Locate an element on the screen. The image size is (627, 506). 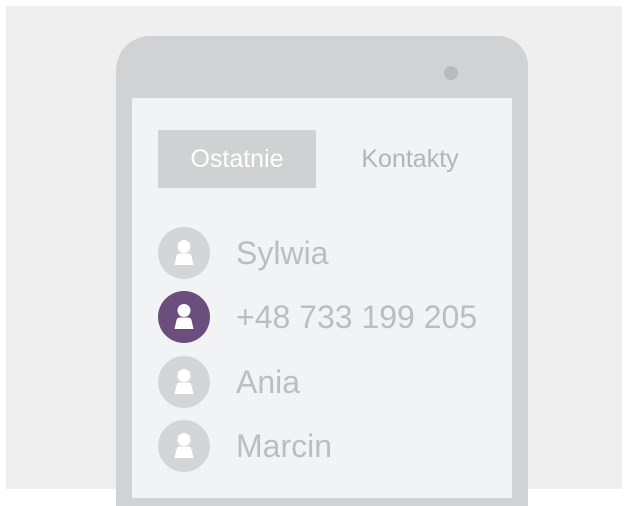
list-item-sylwia: Sylwia is located at coordinates (328, 253).